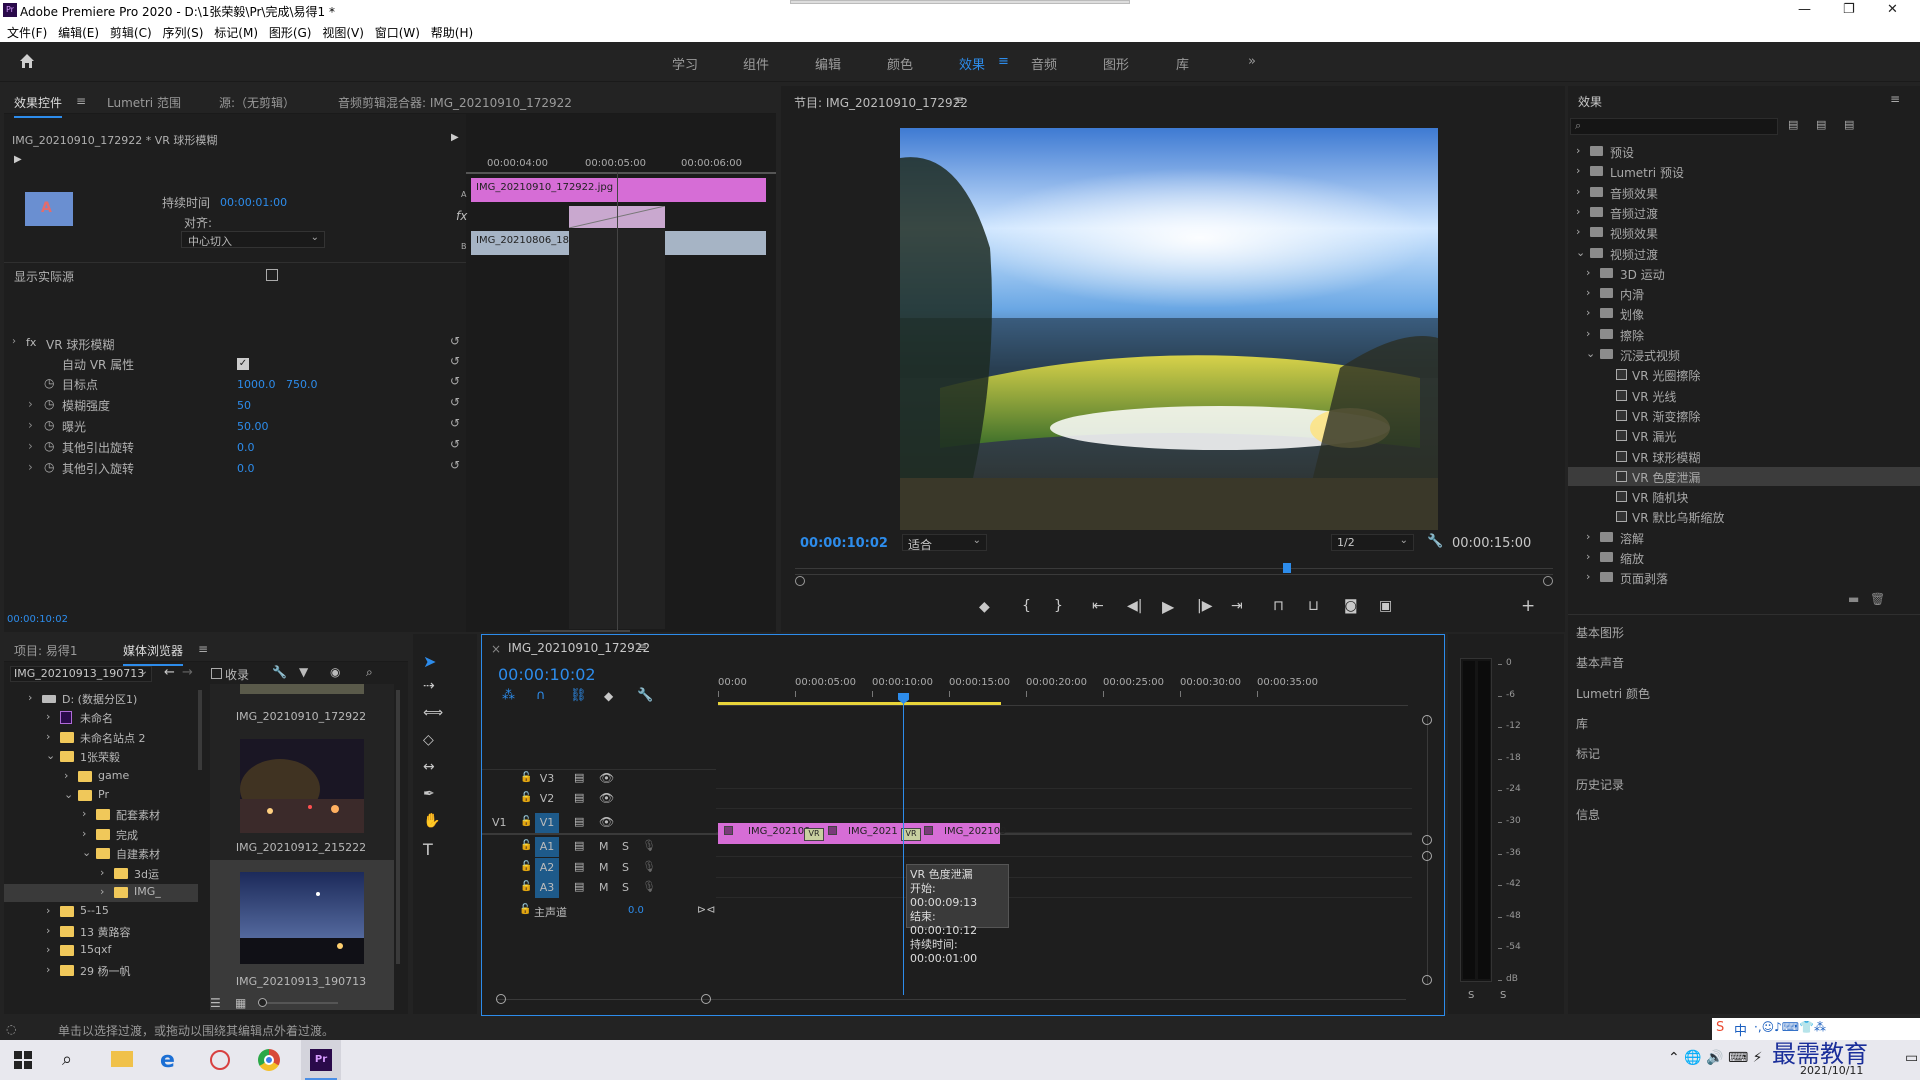 The image size is (1920, 1080). Describe the element at coordinates (547, 888) in the screenshot. I see `track-label: A3` at that location.